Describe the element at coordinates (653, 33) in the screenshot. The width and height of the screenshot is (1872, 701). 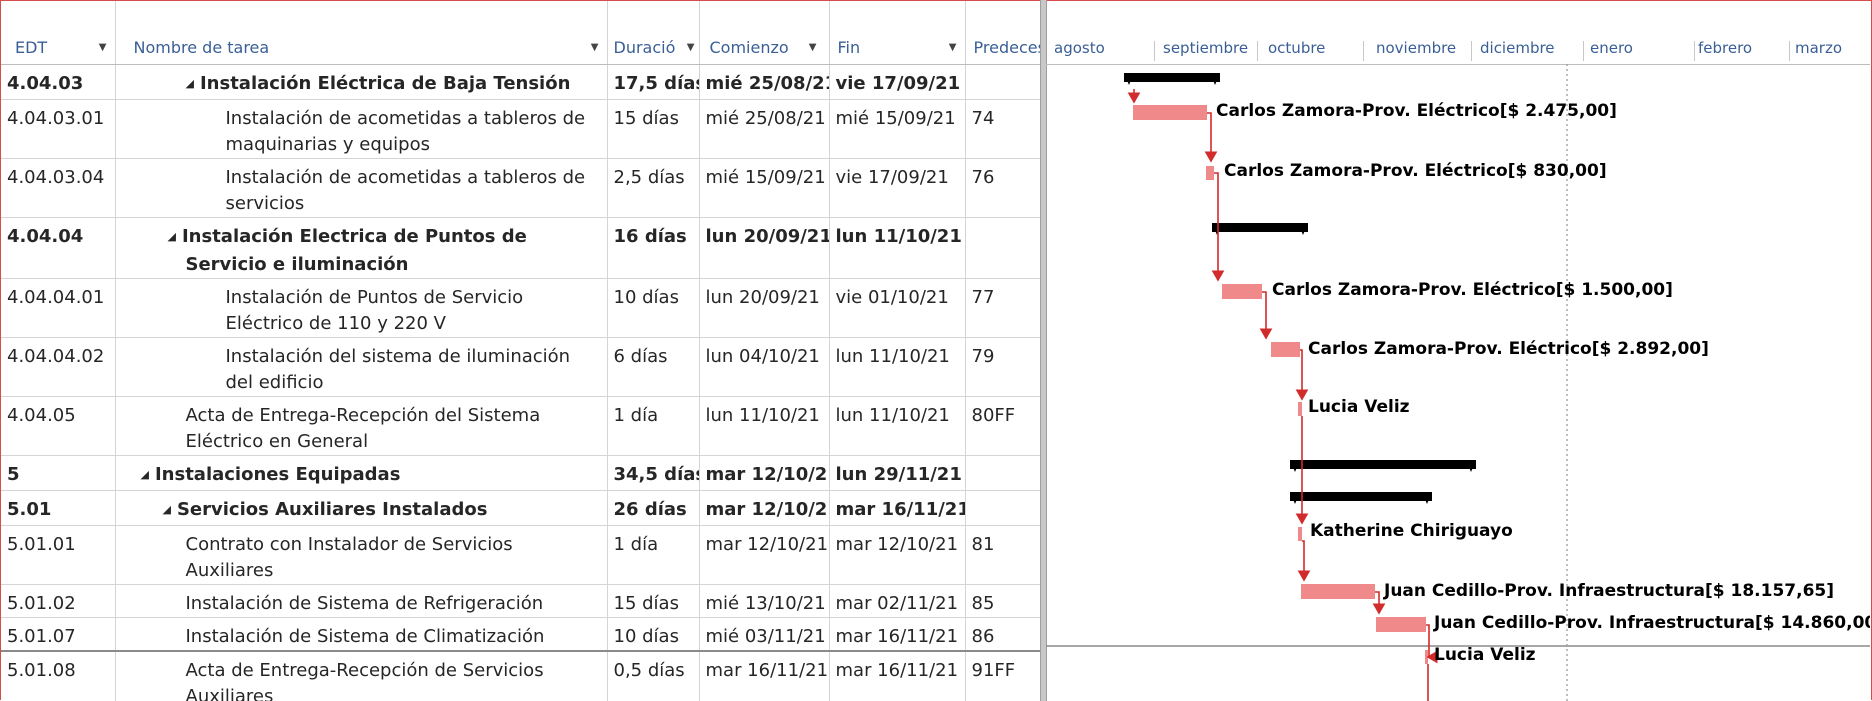
I see `column-header-duration: Duració ▼` at that location.